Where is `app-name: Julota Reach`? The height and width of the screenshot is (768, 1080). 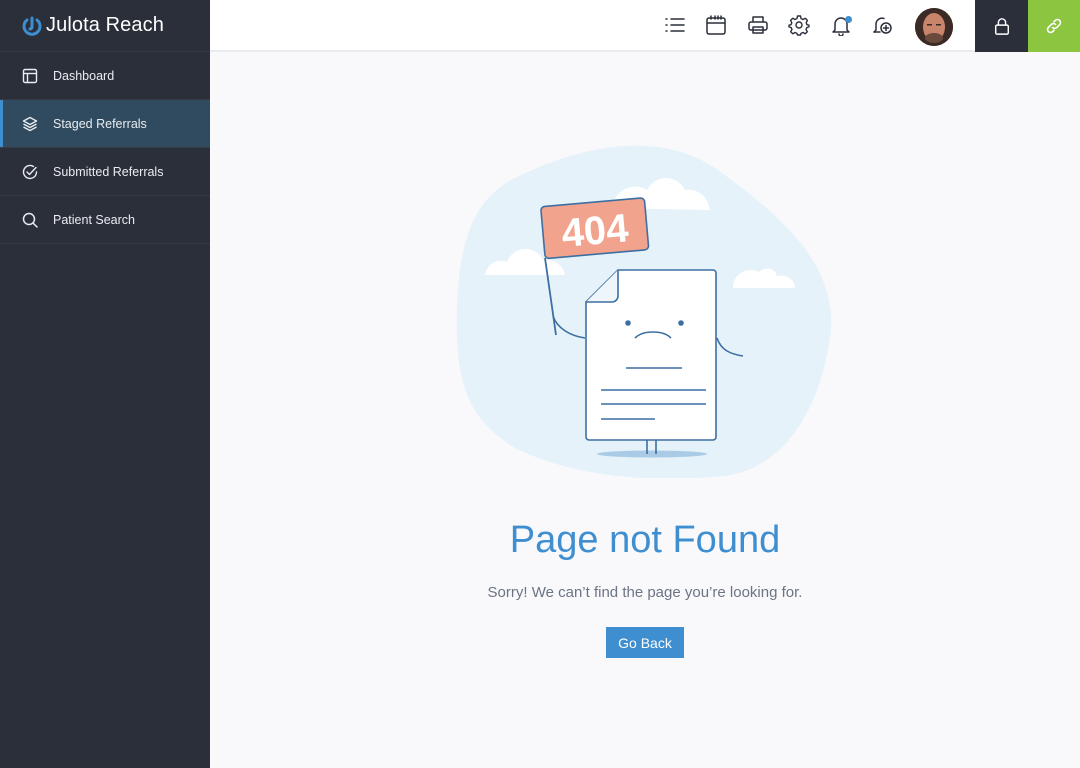
app-name: Julota Reach is located at coordinates (105, 25).